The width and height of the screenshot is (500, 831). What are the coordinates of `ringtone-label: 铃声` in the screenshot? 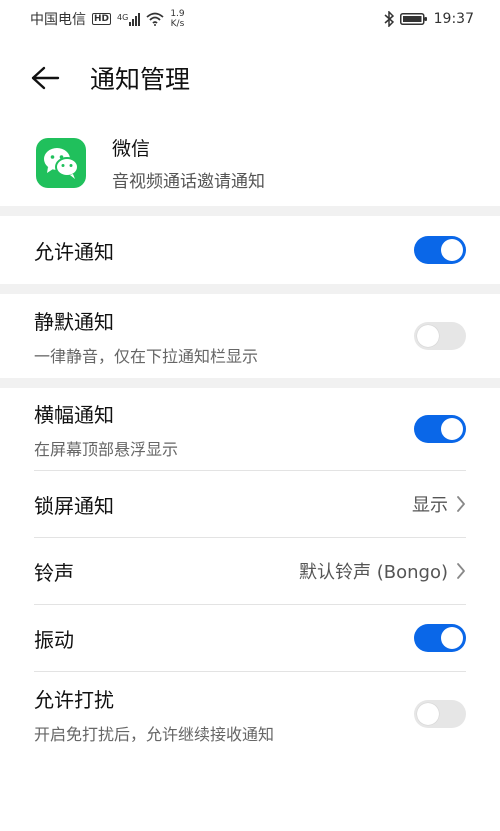 It's located at (54, 572).